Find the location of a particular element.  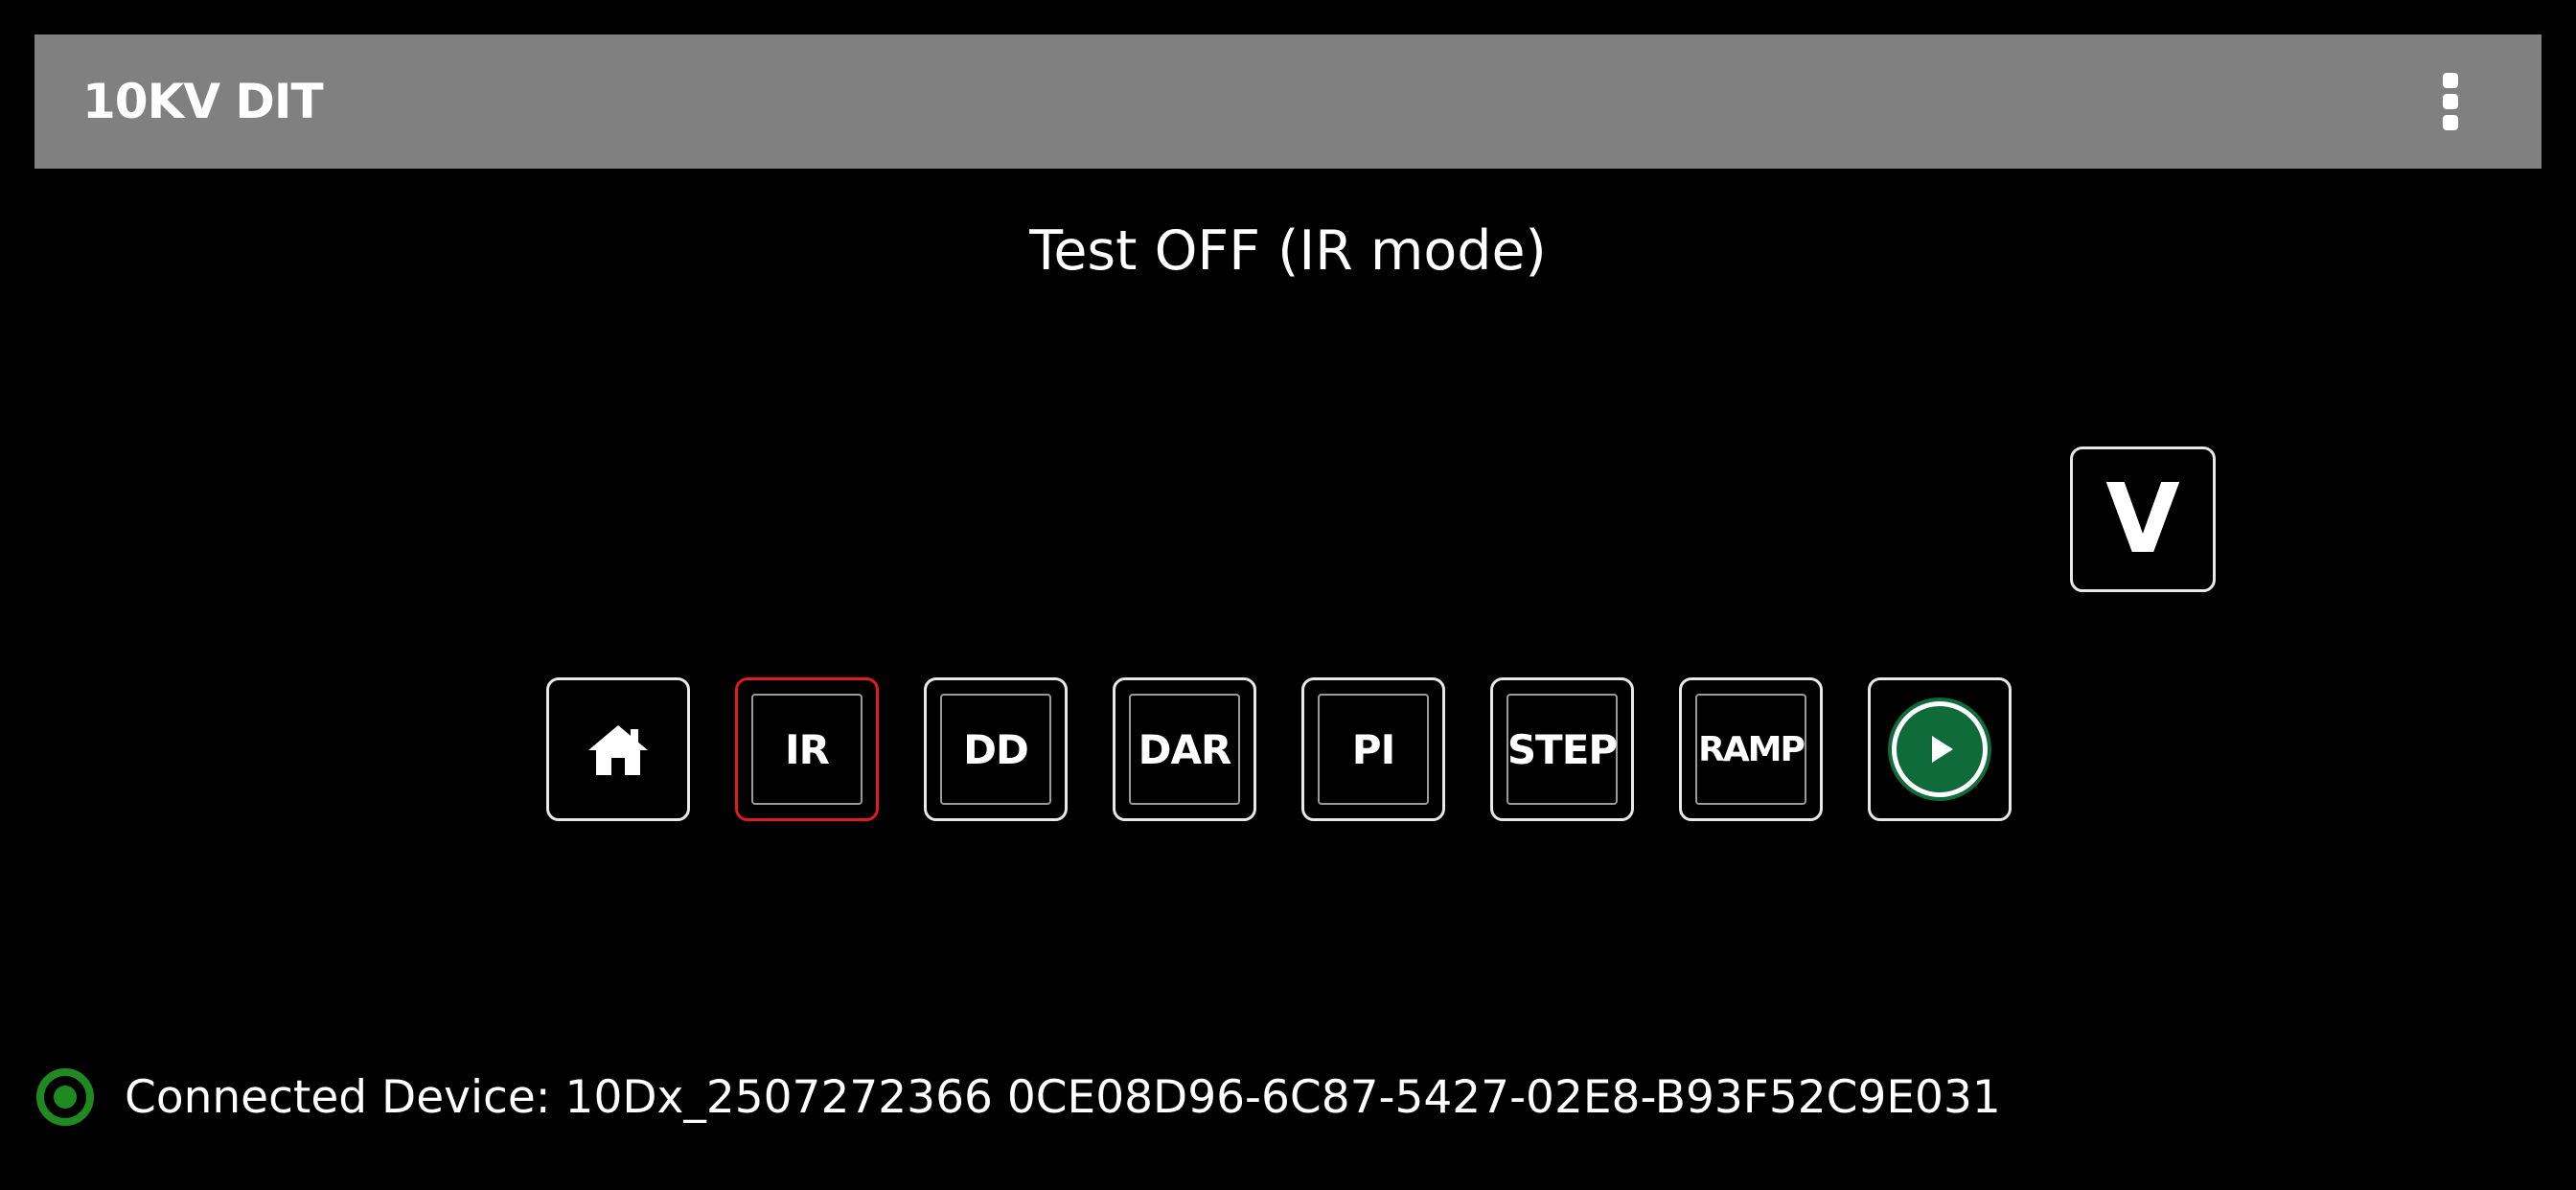

play-circle is located at coordinates (1940, 749).